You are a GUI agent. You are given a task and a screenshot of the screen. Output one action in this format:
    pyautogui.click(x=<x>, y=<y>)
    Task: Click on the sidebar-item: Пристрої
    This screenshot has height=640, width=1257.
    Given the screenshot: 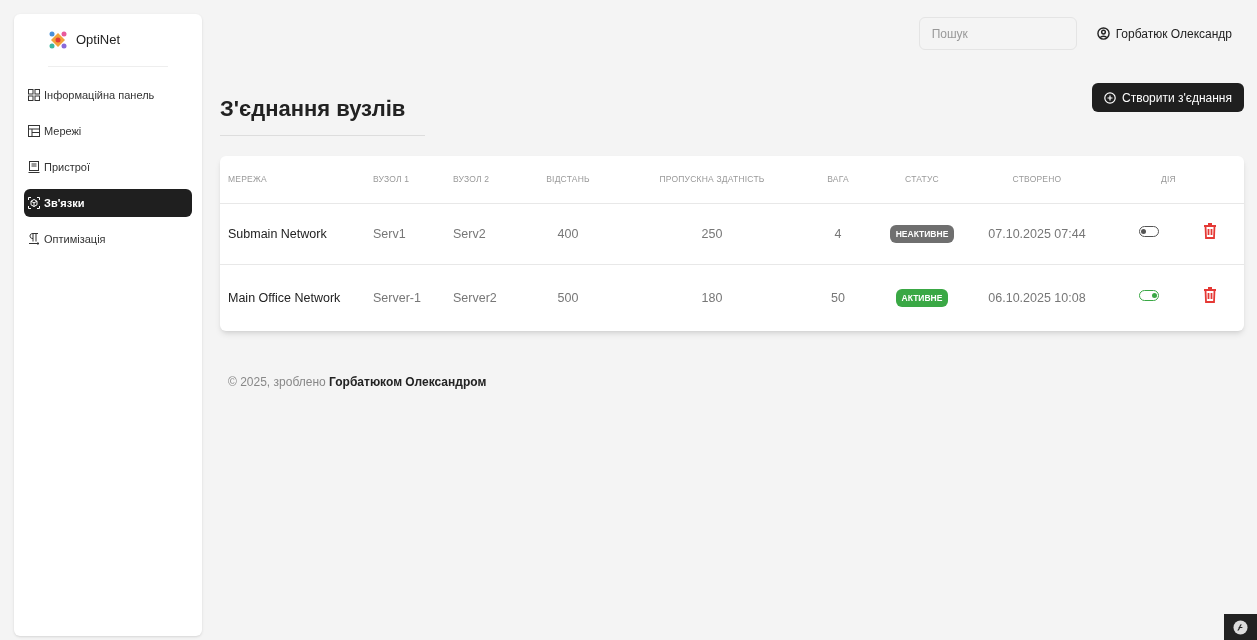 What is the action you would take?
    pyautogui.click(x=108, y=167)
    